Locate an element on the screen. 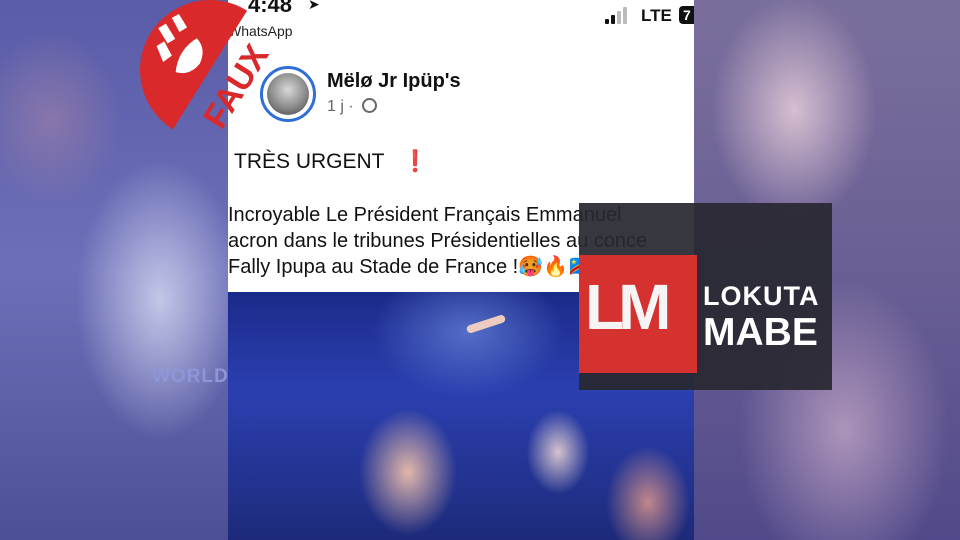 This screenshot has width=960, height=540. stage-light is located at coordinates (486, 324).